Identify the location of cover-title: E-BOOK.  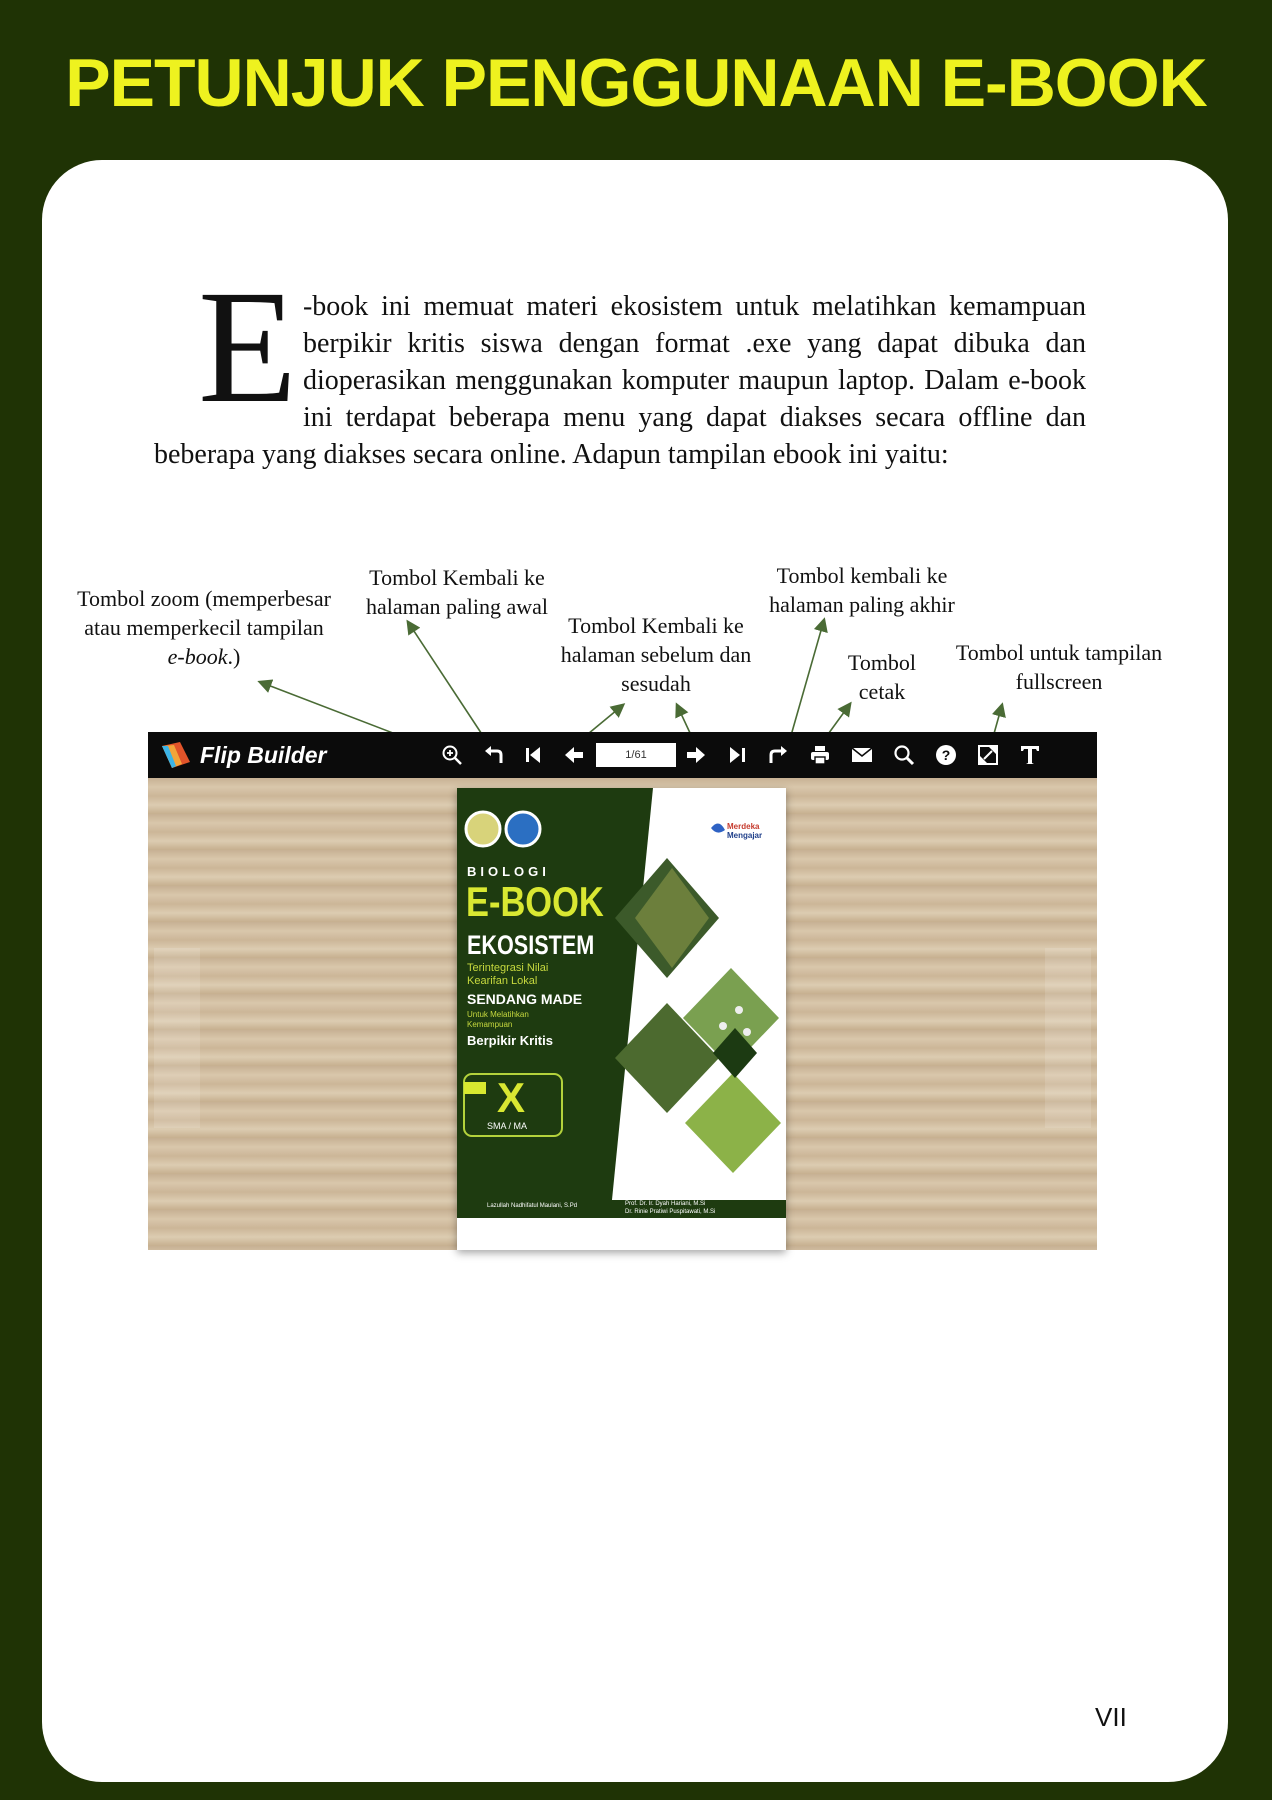
(535, 901).